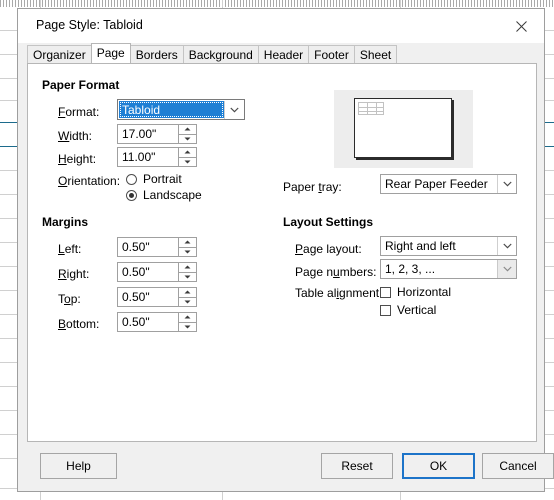 The height and width of the screenshot is (500, 554). I want to click on tab-page: Page, so click(110, 53).